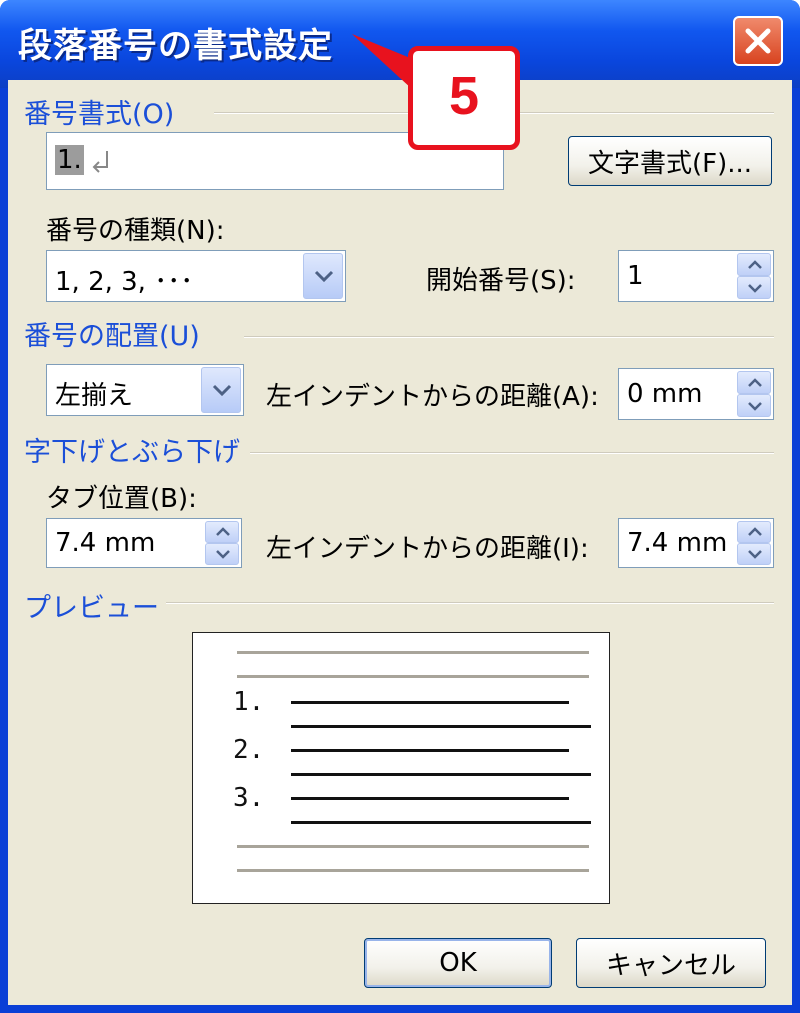 This screenshot has width=800, height=1013. I want to click on tab-position-spin-buttons, so click(222, 543).